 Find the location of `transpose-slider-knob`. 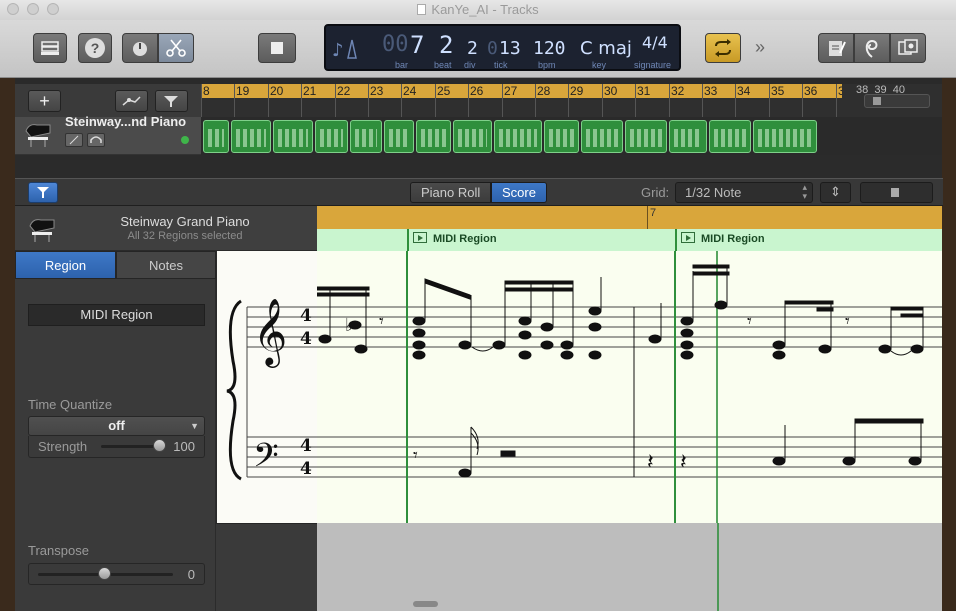

transpose-slider-knob is located at coordinates (104, 573).